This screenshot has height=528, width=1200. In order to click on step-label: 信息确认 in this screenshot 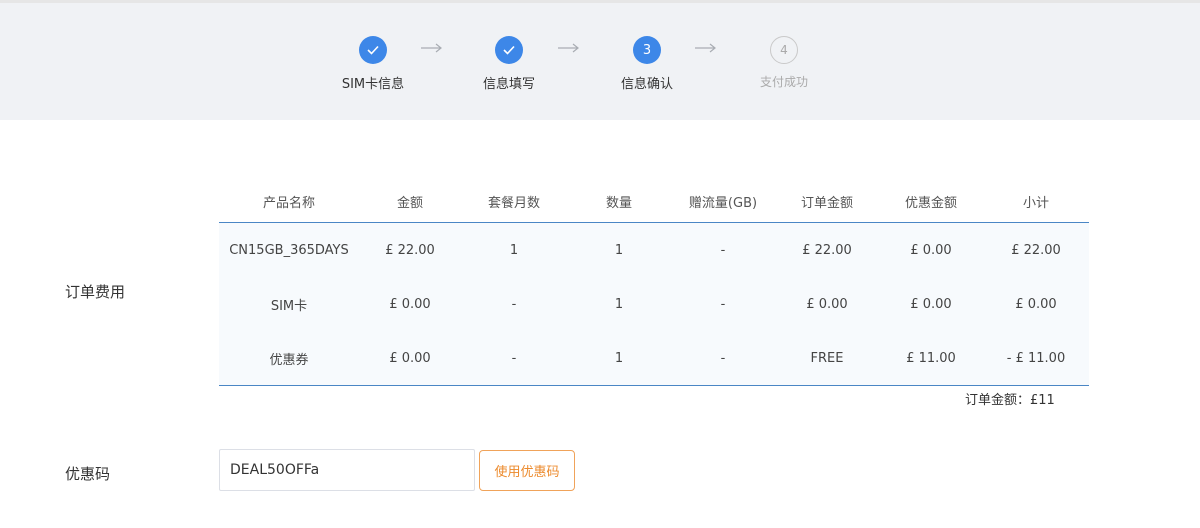, I will do `click(646, 84)`.